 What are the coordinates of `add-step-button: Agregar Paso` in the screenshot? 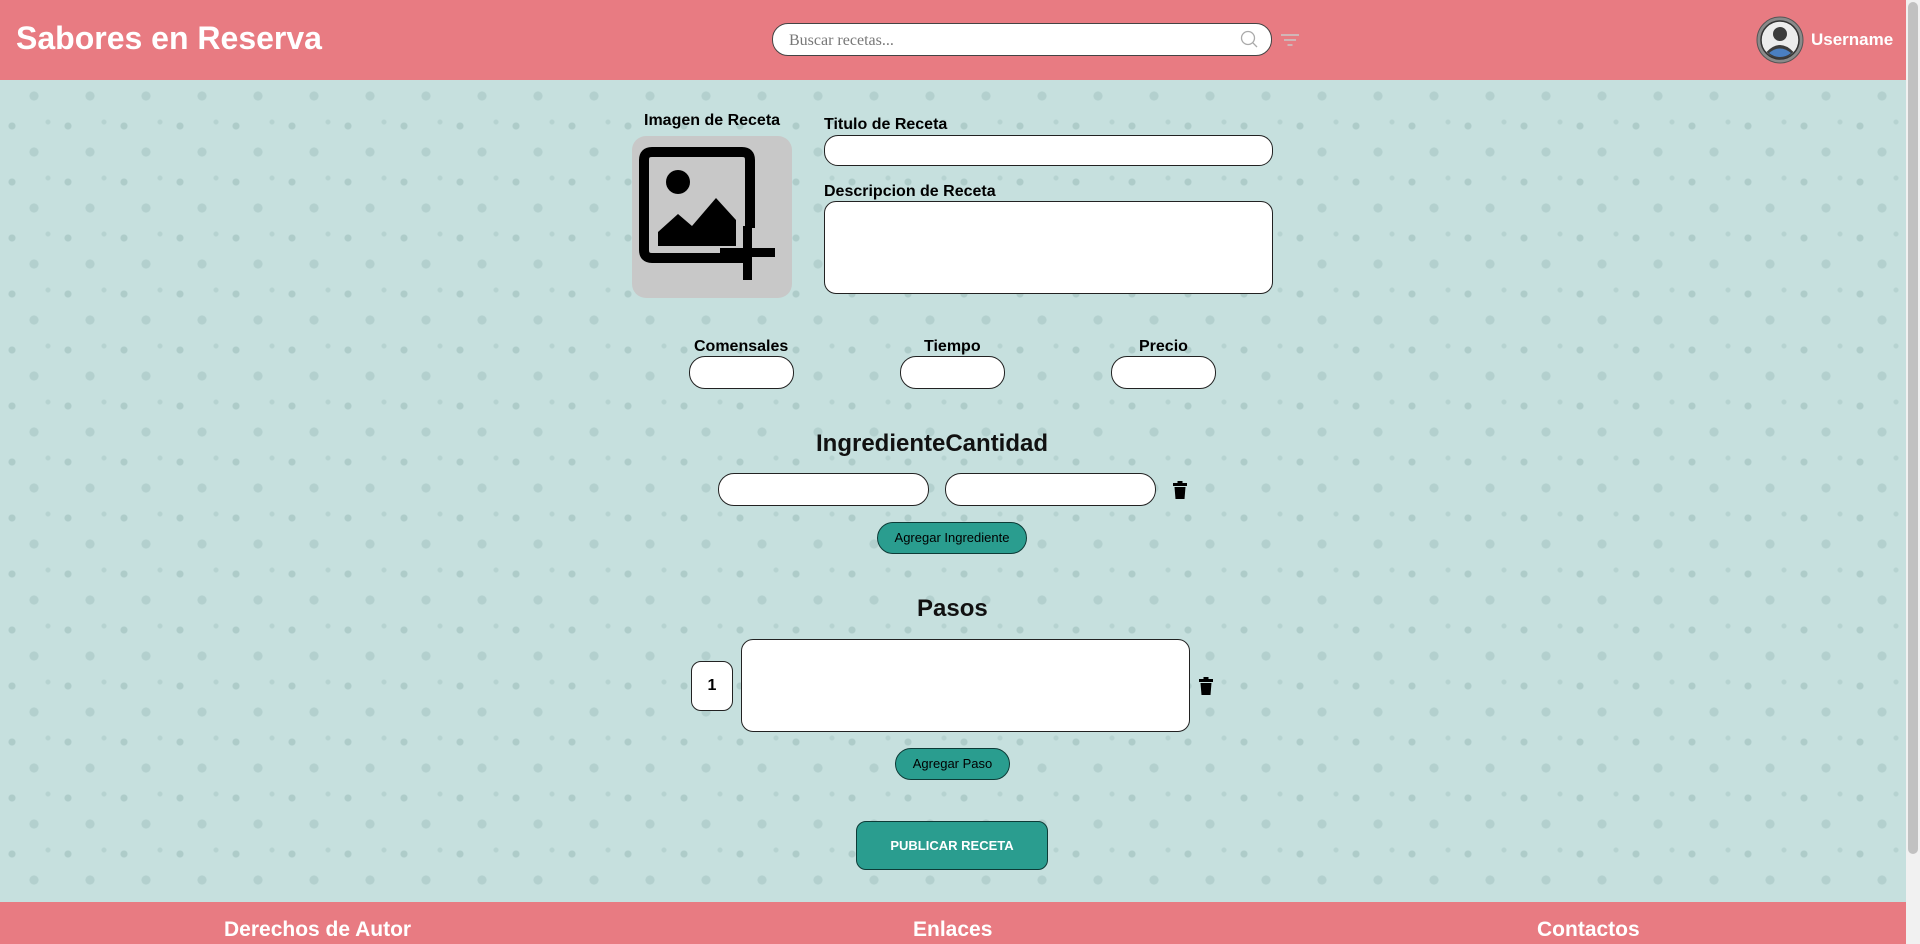 It's located at (952, 764).